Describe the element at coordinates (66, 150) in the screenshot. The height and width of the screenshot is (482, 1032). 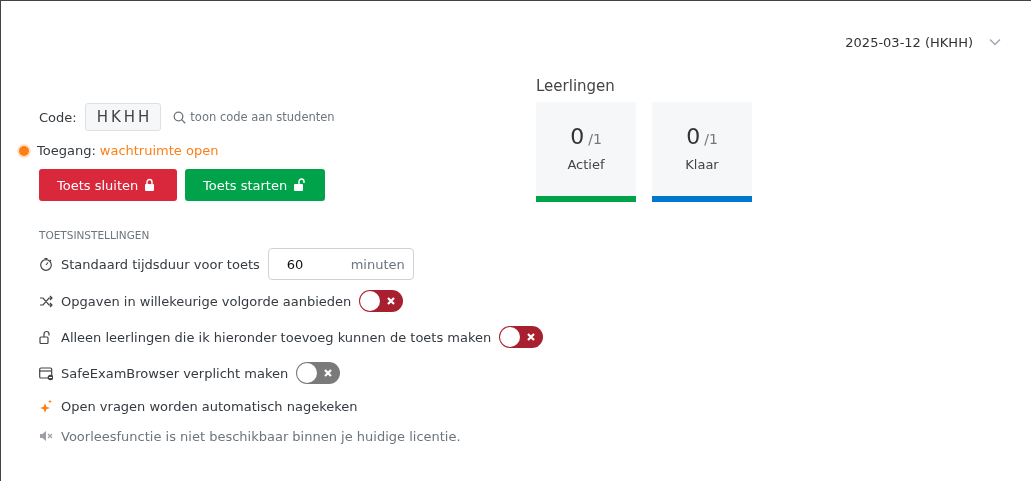
I see `access-label: Toegang:` at that location.